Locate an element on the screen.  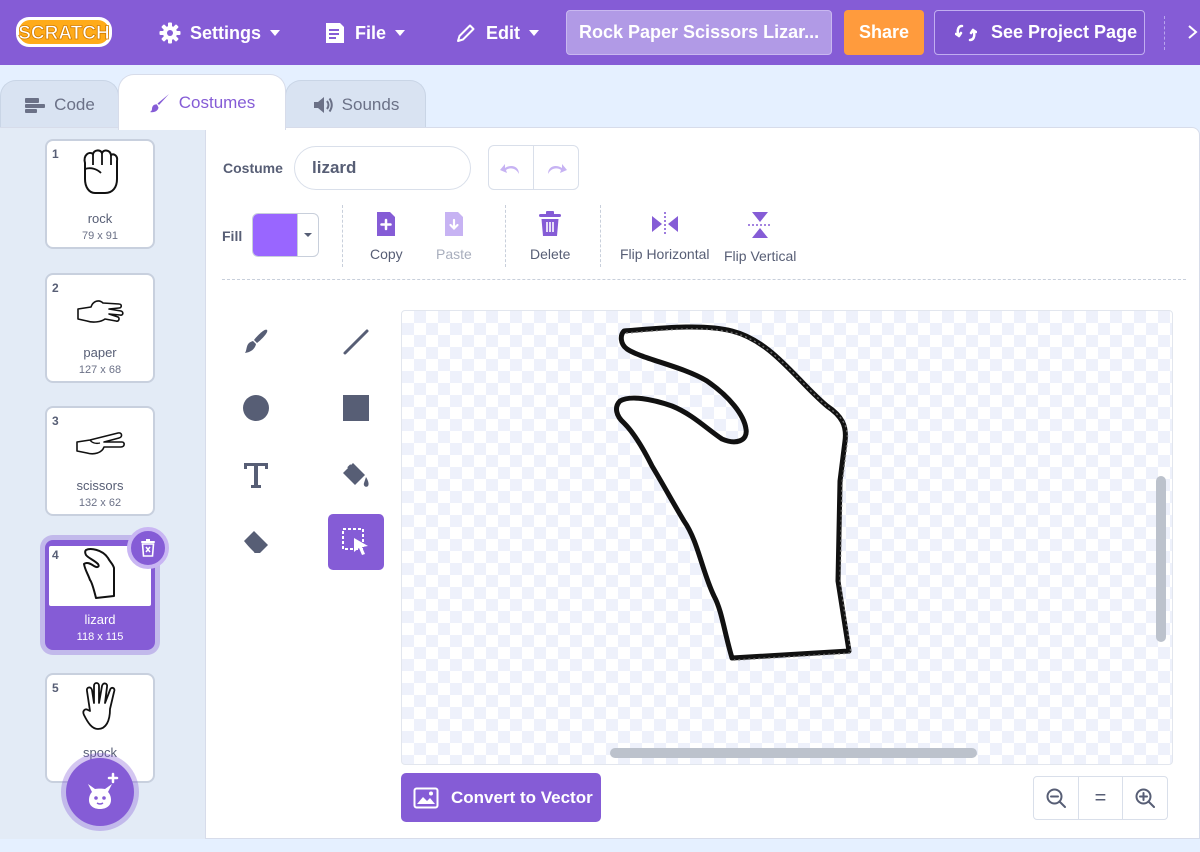
costume-item: 3 scissors 132 x 62 is located at coordinates (100, 461).